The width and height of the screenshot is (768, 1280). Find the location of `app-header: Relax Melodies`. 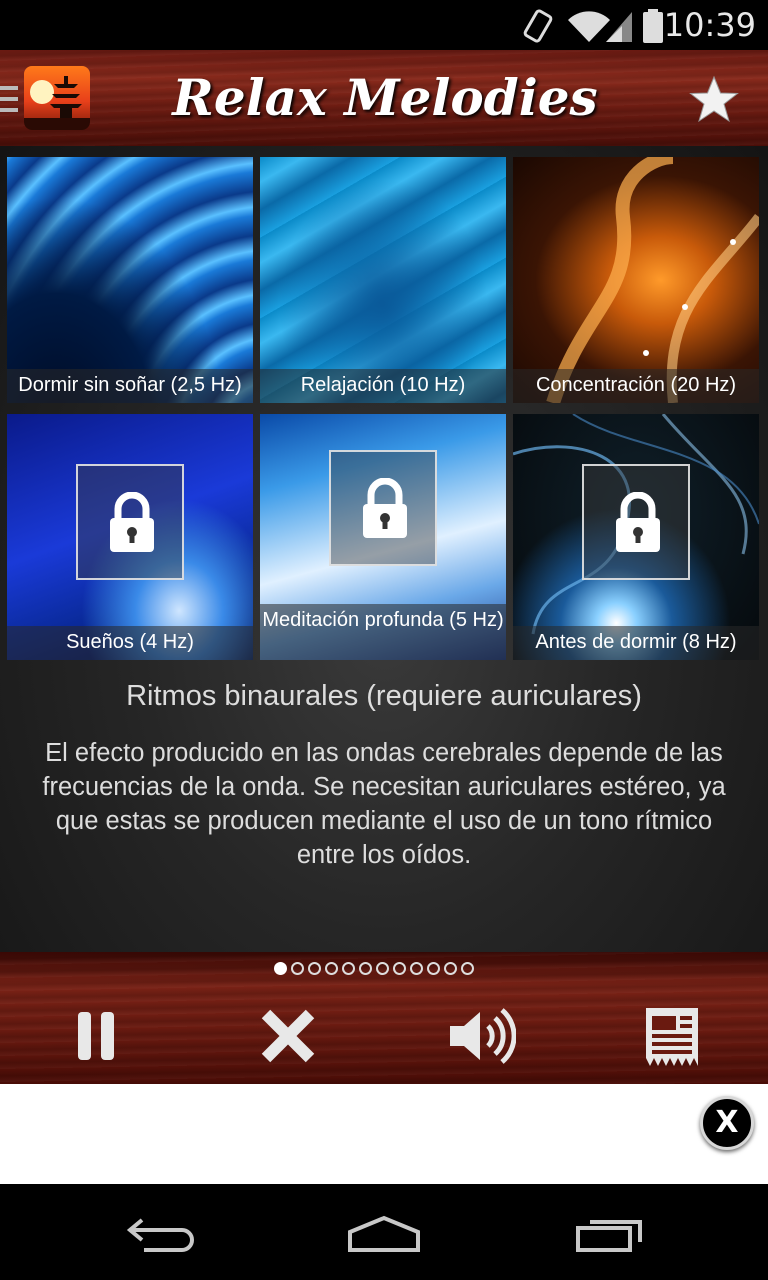

app-header: Relax Melodies is located at coordinates (384, 98).